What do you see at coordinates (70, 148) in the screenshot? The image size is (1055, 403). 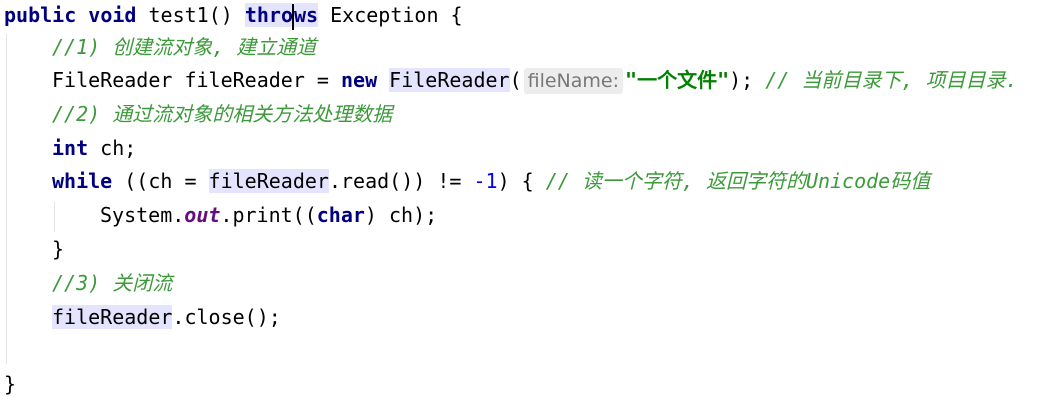 I see `keyword: int` at bounding box center [70, 148].